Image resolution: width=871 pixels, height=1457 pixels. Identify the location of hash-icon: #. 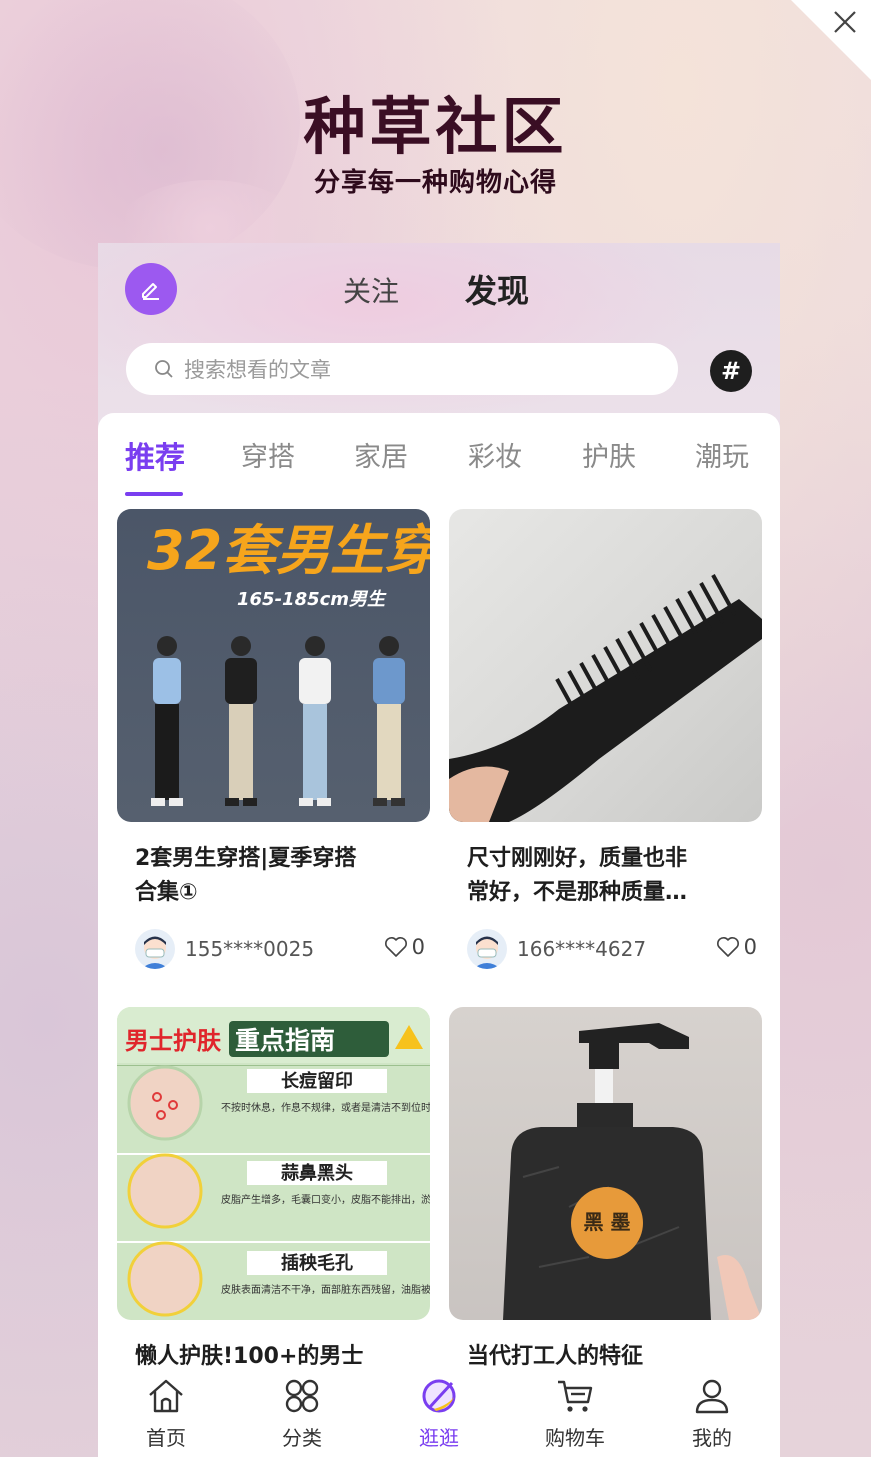
(731, 371).